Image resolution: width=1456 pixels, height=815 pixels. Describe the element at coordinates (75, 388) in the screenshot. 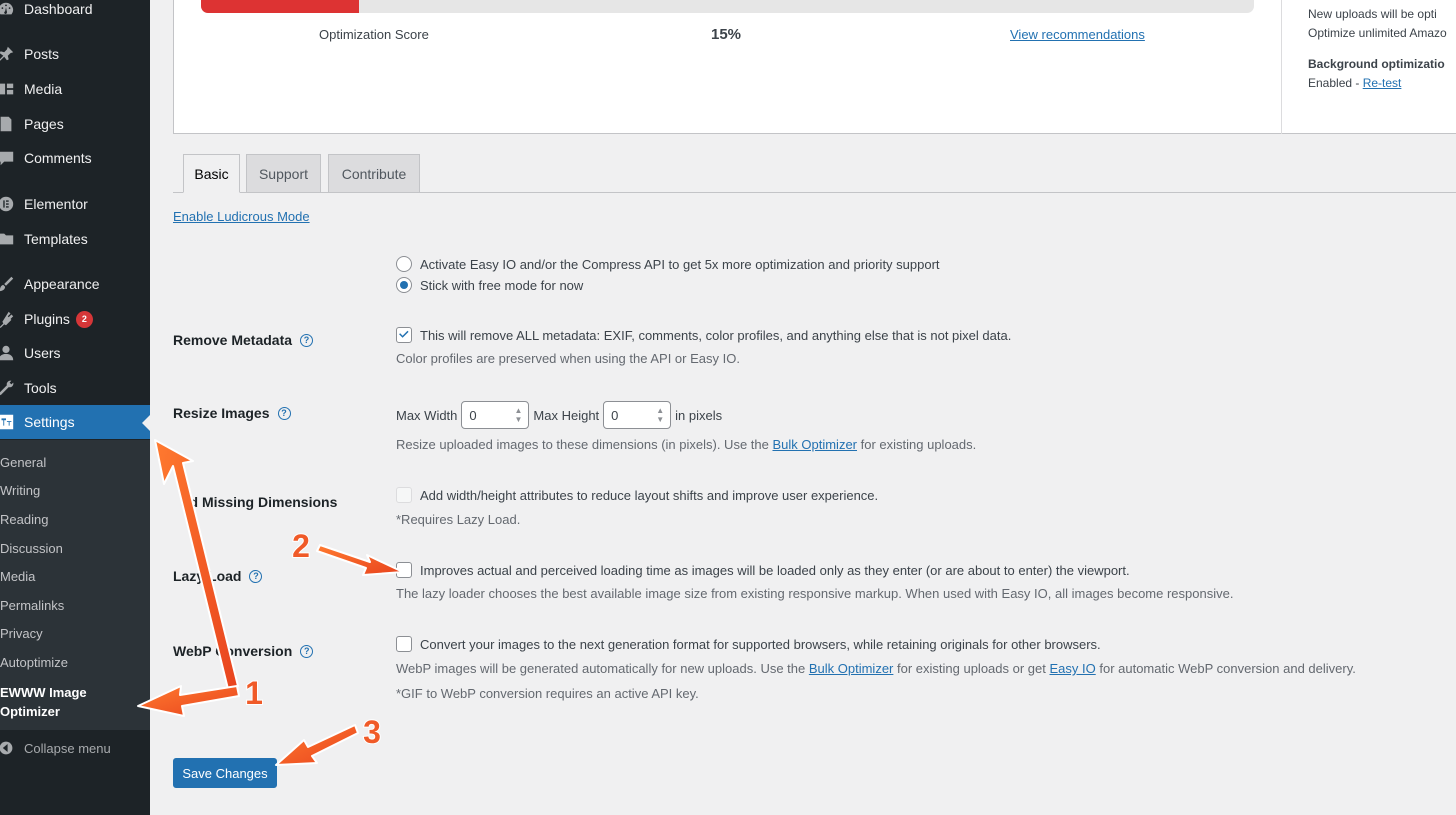

I see `sidebar-item-tools: Tools` at that location.